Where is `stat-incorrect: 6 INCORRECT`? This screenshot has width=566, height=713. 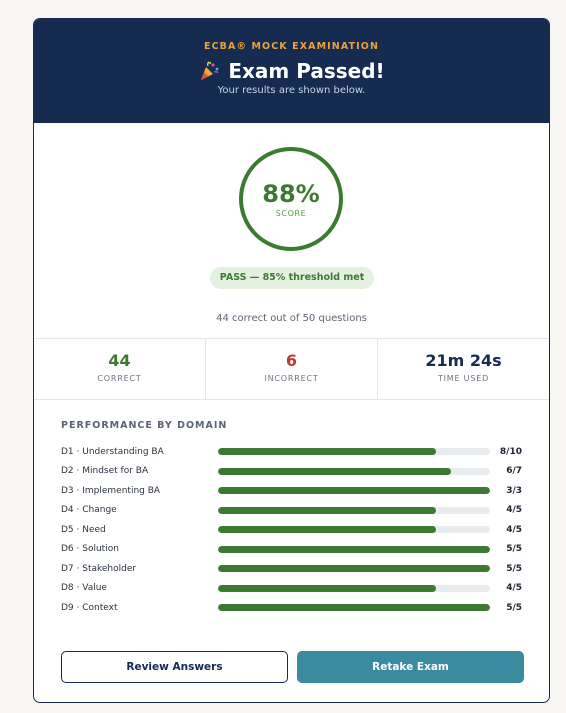 stat-incorrect: 6 INCORRECT is located at coordinates (292, 369).